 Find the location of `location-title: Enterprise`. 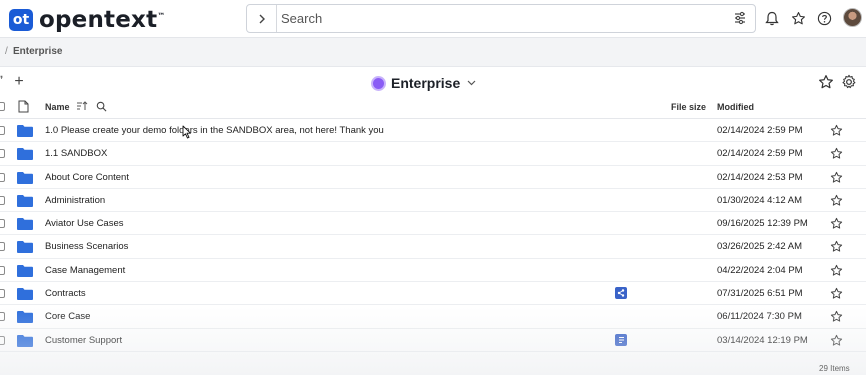

location-title: Enterprise is located at coordinates (423, 83).